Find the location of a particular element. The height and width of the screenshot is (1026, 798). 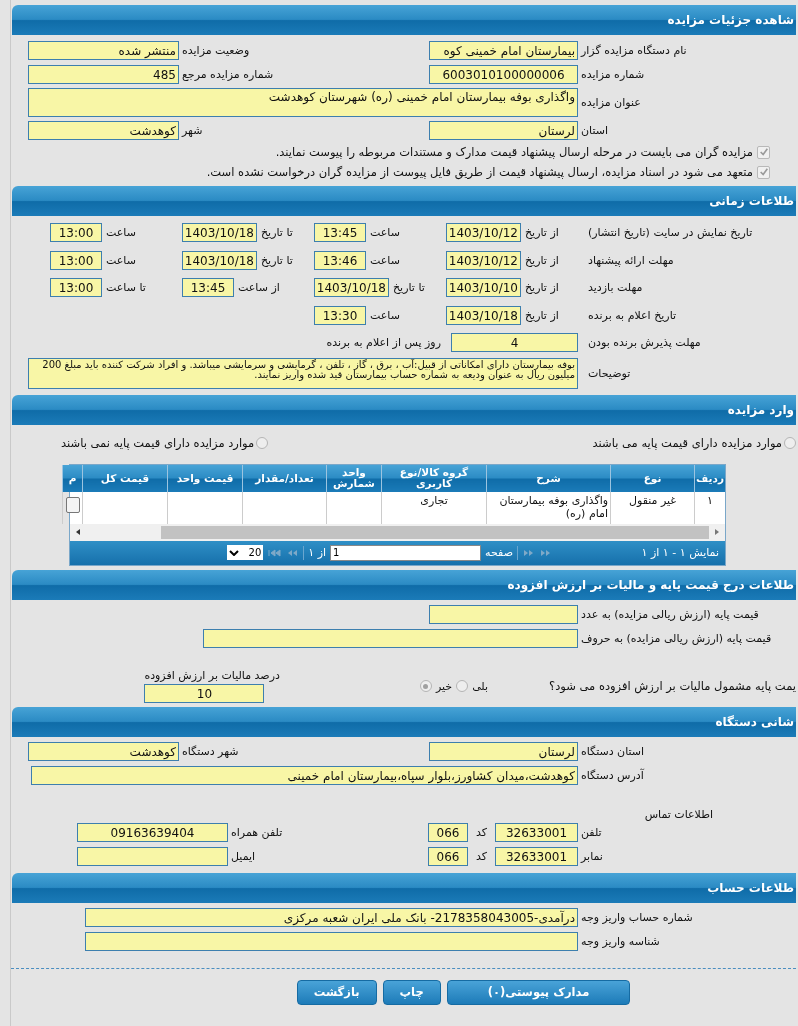

row-button is located at coordinates (73, 504).